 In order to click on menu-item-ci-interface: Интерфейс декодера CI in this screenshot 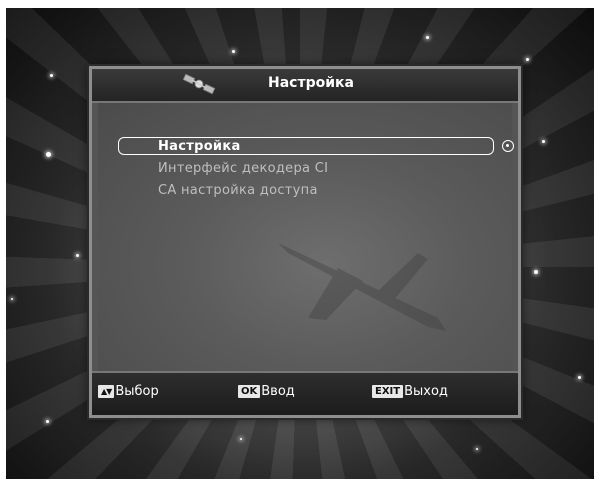, I will do `click(243, 168)`.